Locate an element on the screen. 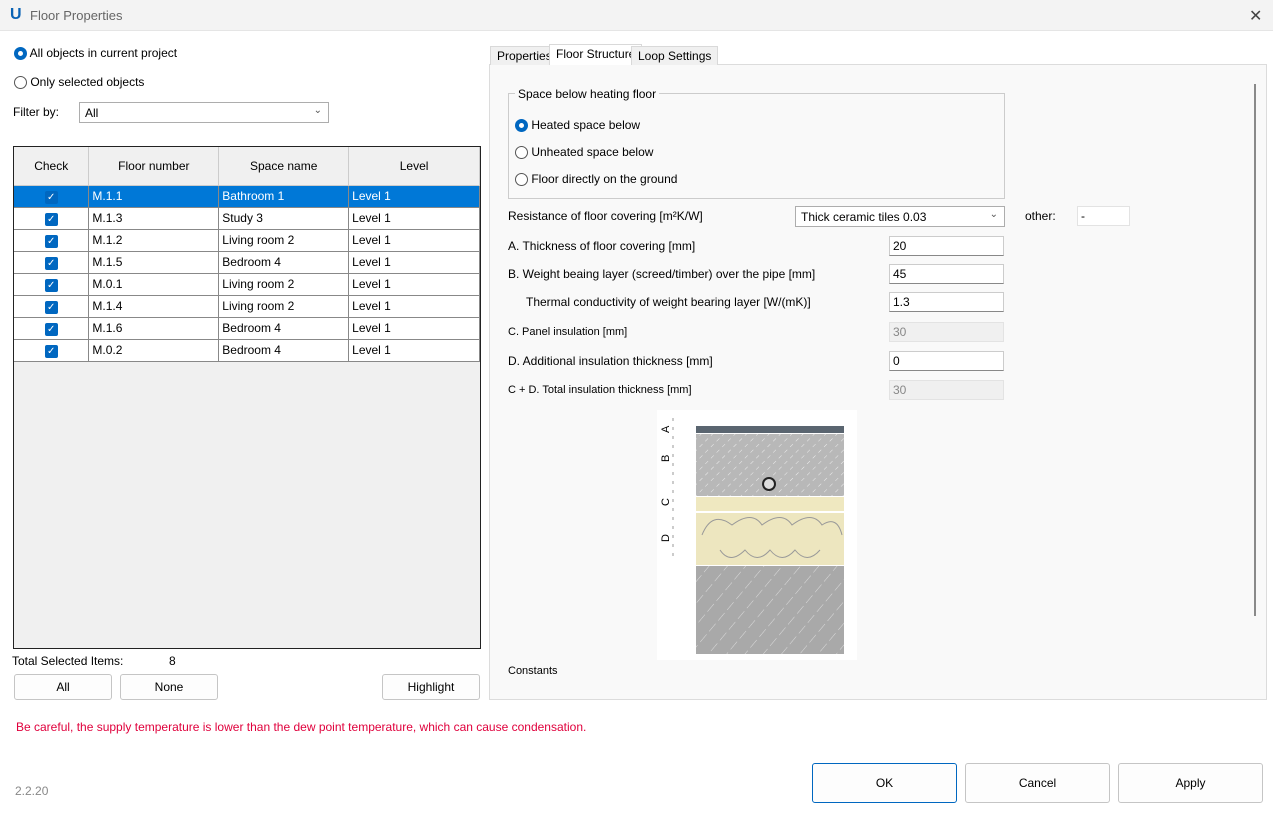  panel-insulation-input: 30 is located at coordinates (946, 332).